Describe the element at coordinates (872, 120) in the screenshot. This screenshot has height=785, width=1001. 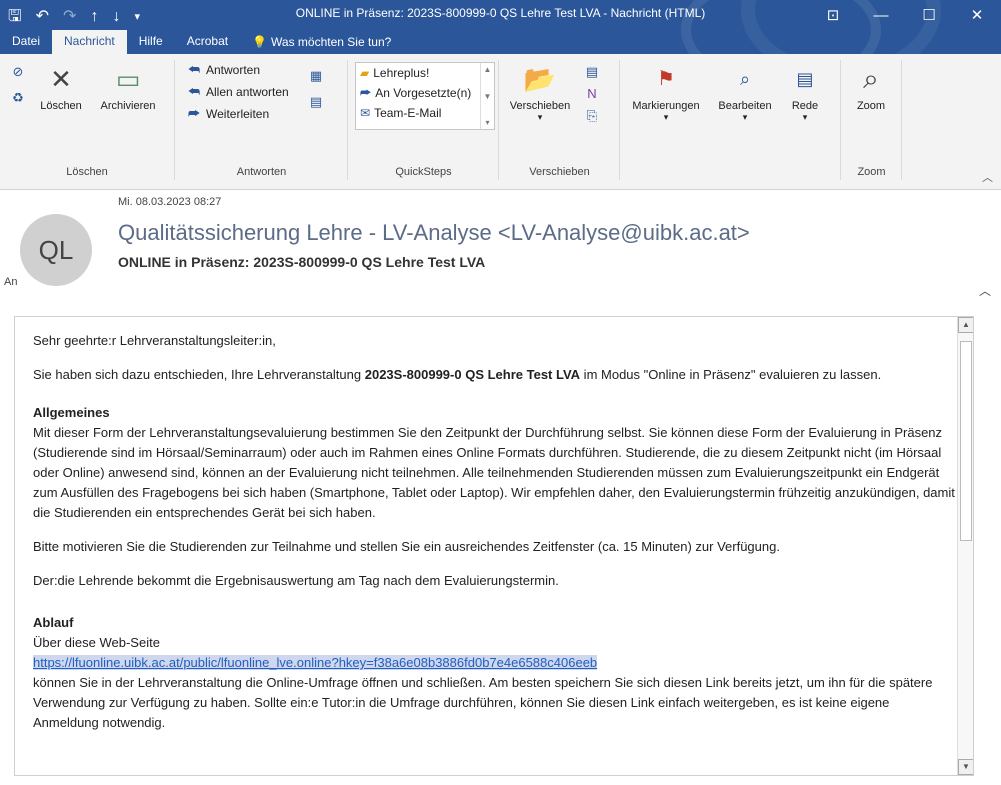
I see `group-zoom: ⌕ Zoom Zoom` at that location.